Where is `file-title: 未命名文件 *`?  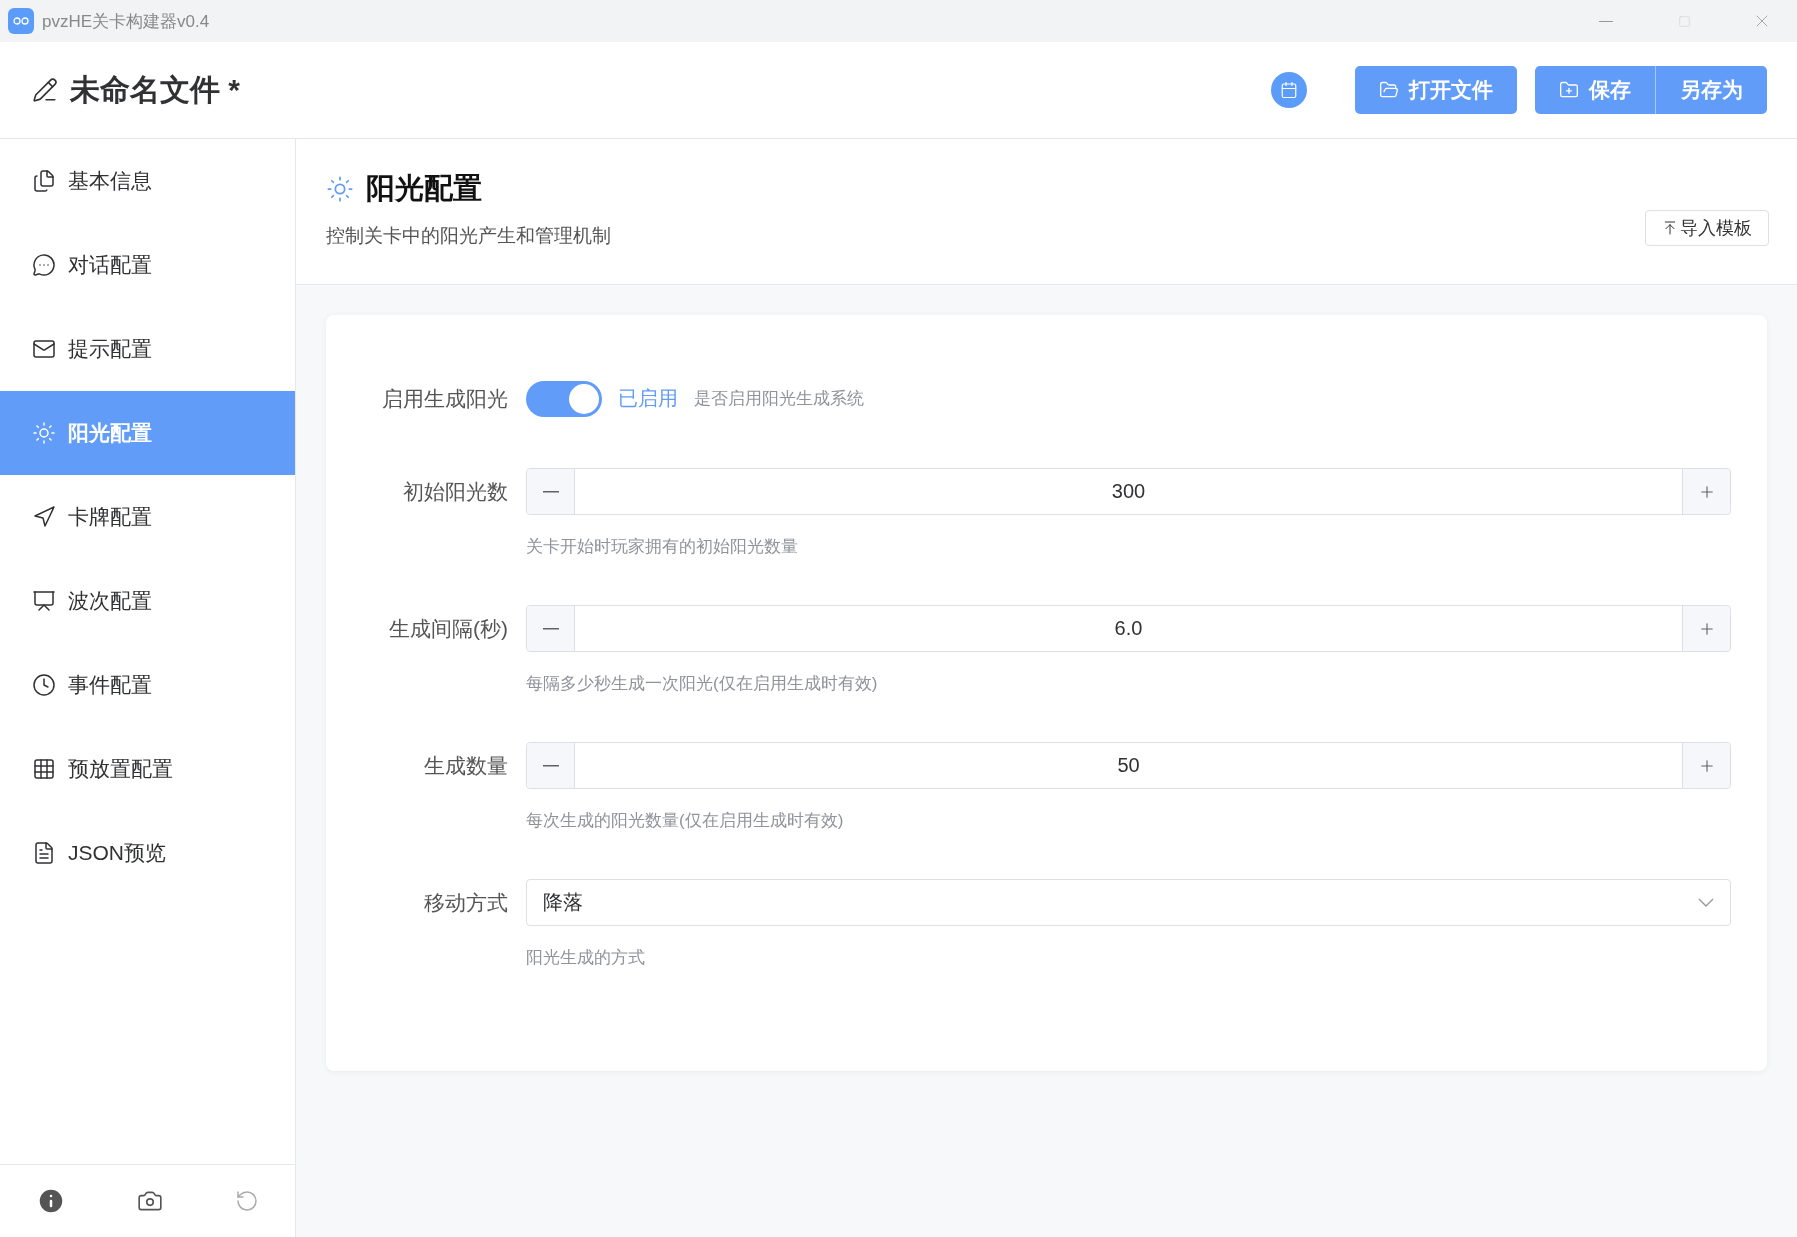
file-title: 未命名文件 * is located at coordinates (155, 89).